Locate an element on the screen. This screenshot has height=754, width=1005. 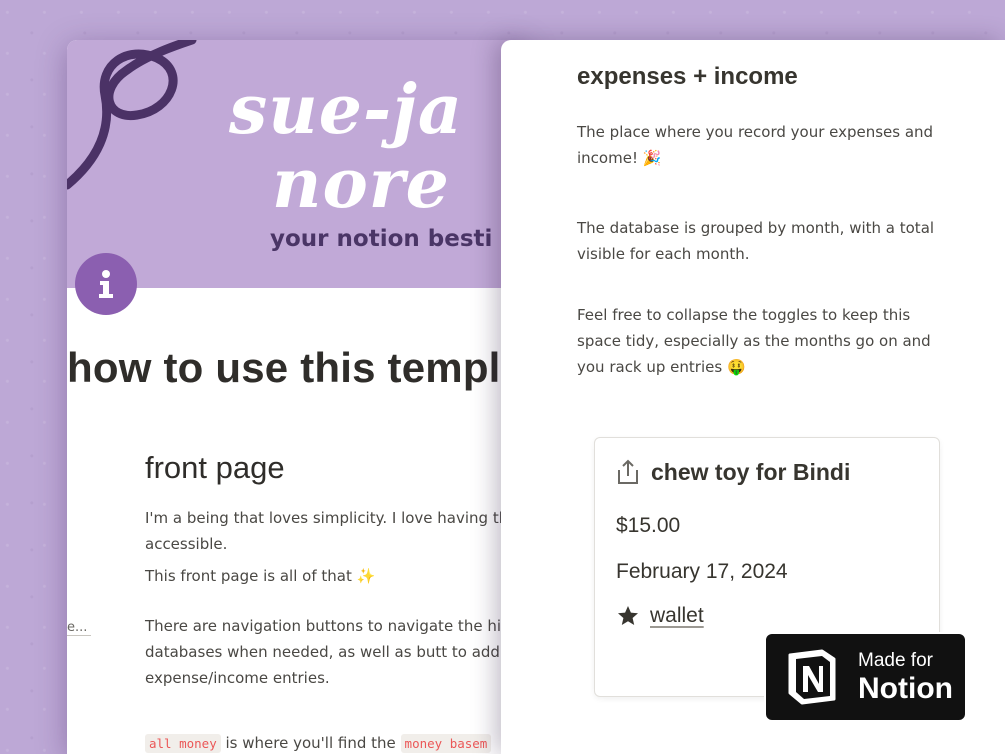
code-all-money: all money is located at coordinates (183, 743).